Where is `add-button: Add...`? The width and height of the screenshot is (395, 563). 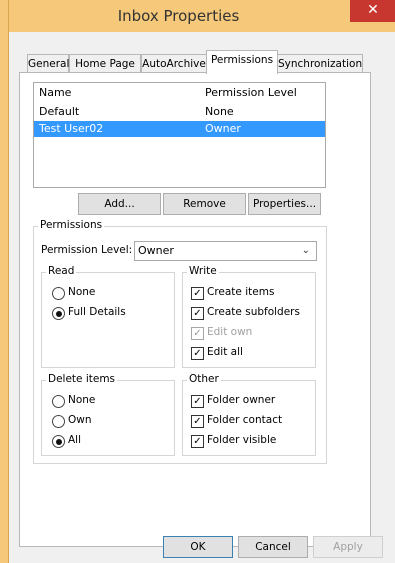 add-button: Add... is located at coordinates (119, 204).